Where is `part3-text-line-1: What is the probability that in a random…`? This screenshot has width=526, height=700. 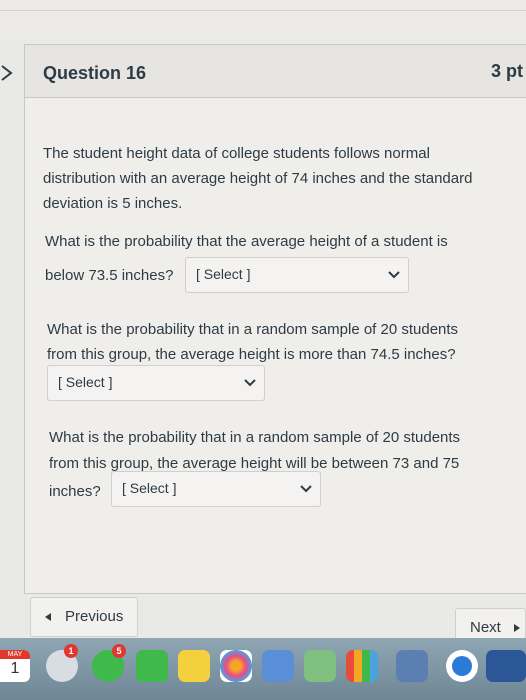 part3-text-line-1: What is the probability that in a random… is located at coordinates (255, 437).